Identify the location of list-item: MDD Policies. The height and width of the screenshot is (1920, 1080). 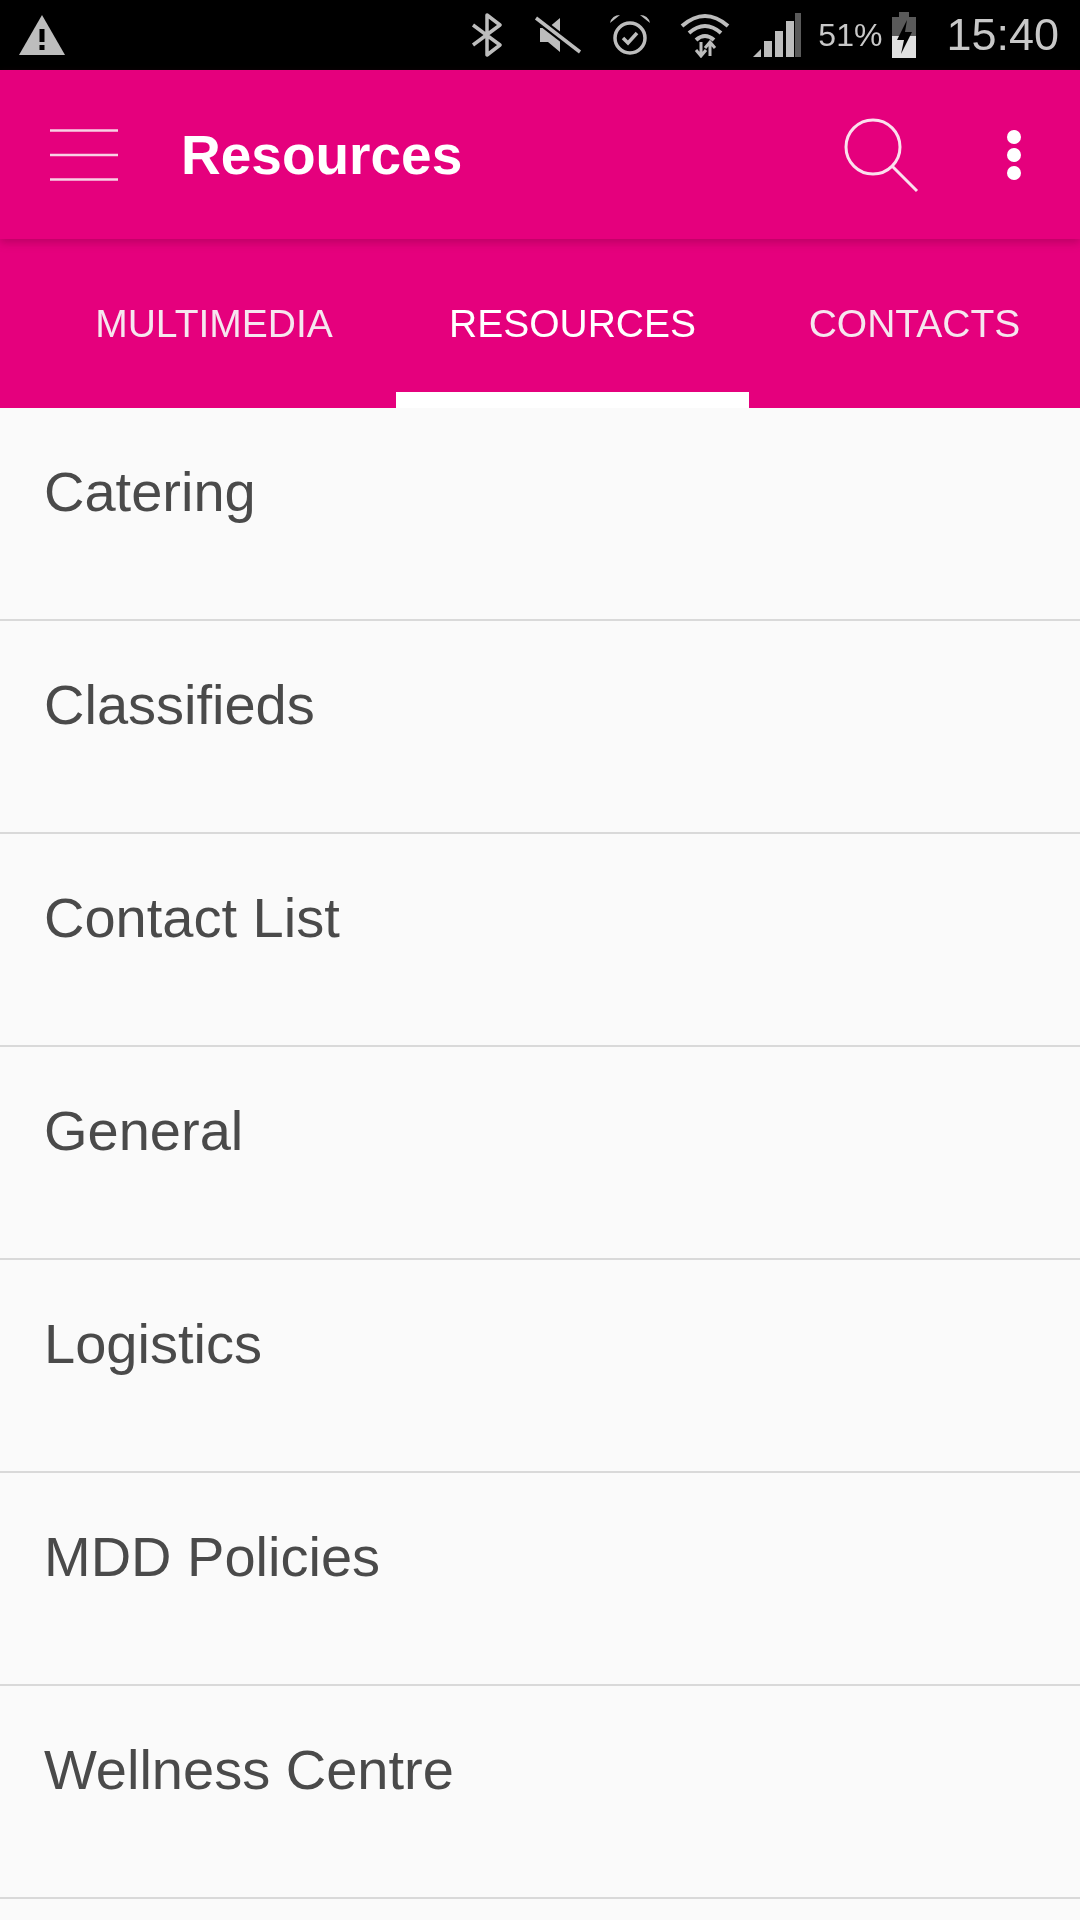
(540, 1579).